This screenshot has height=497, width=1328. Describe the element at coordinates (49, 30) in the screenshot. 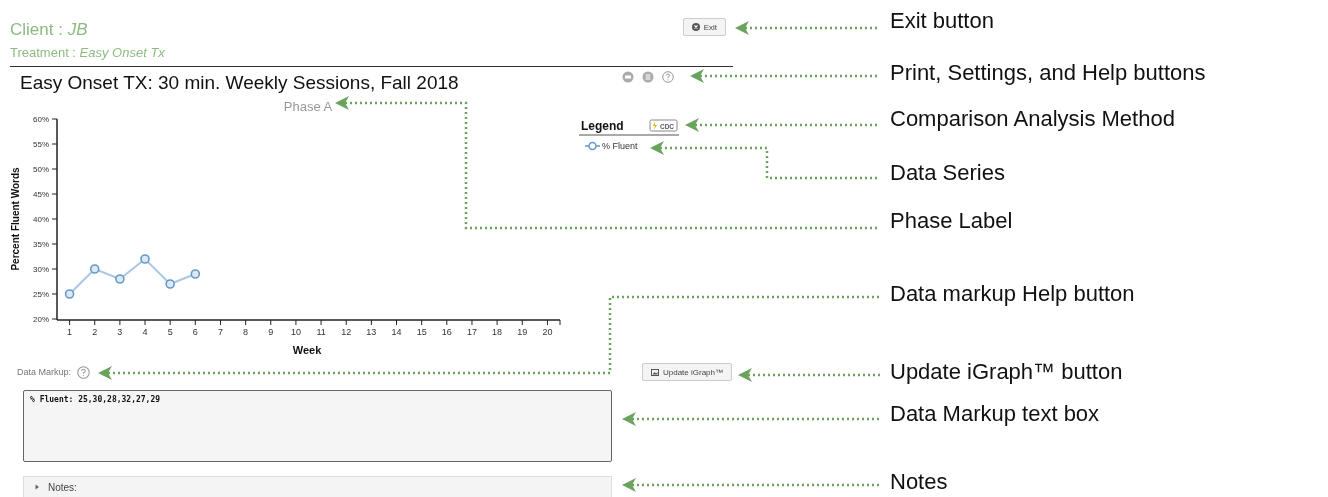

I see `client-name: Client : JB` at that location.